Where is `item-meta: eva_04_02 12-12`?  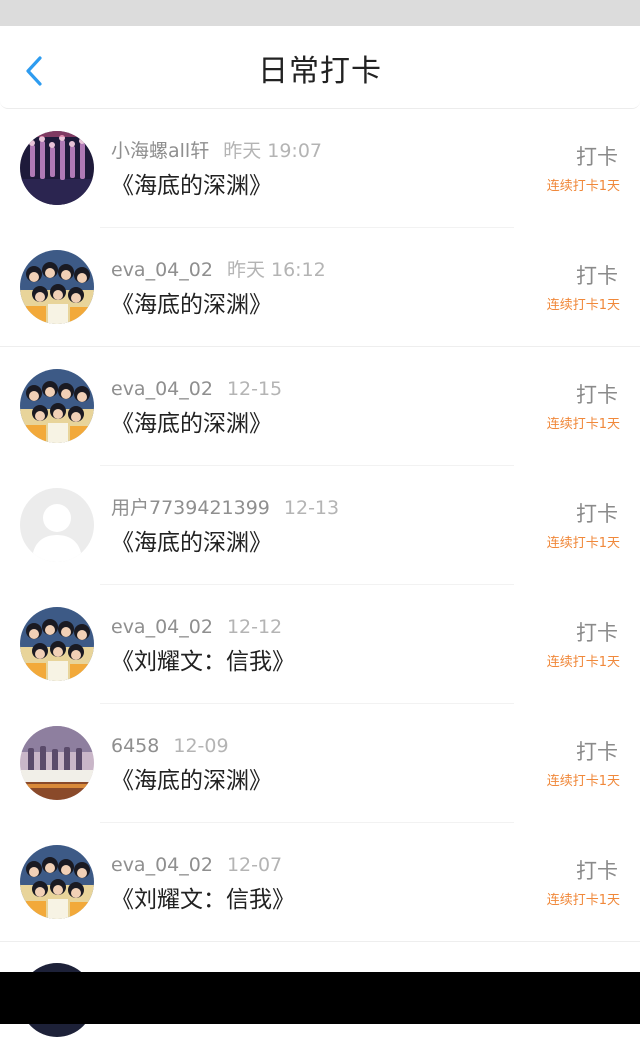 item-meta: eva_04_02 12-12 is located at coordinates (196, 627).